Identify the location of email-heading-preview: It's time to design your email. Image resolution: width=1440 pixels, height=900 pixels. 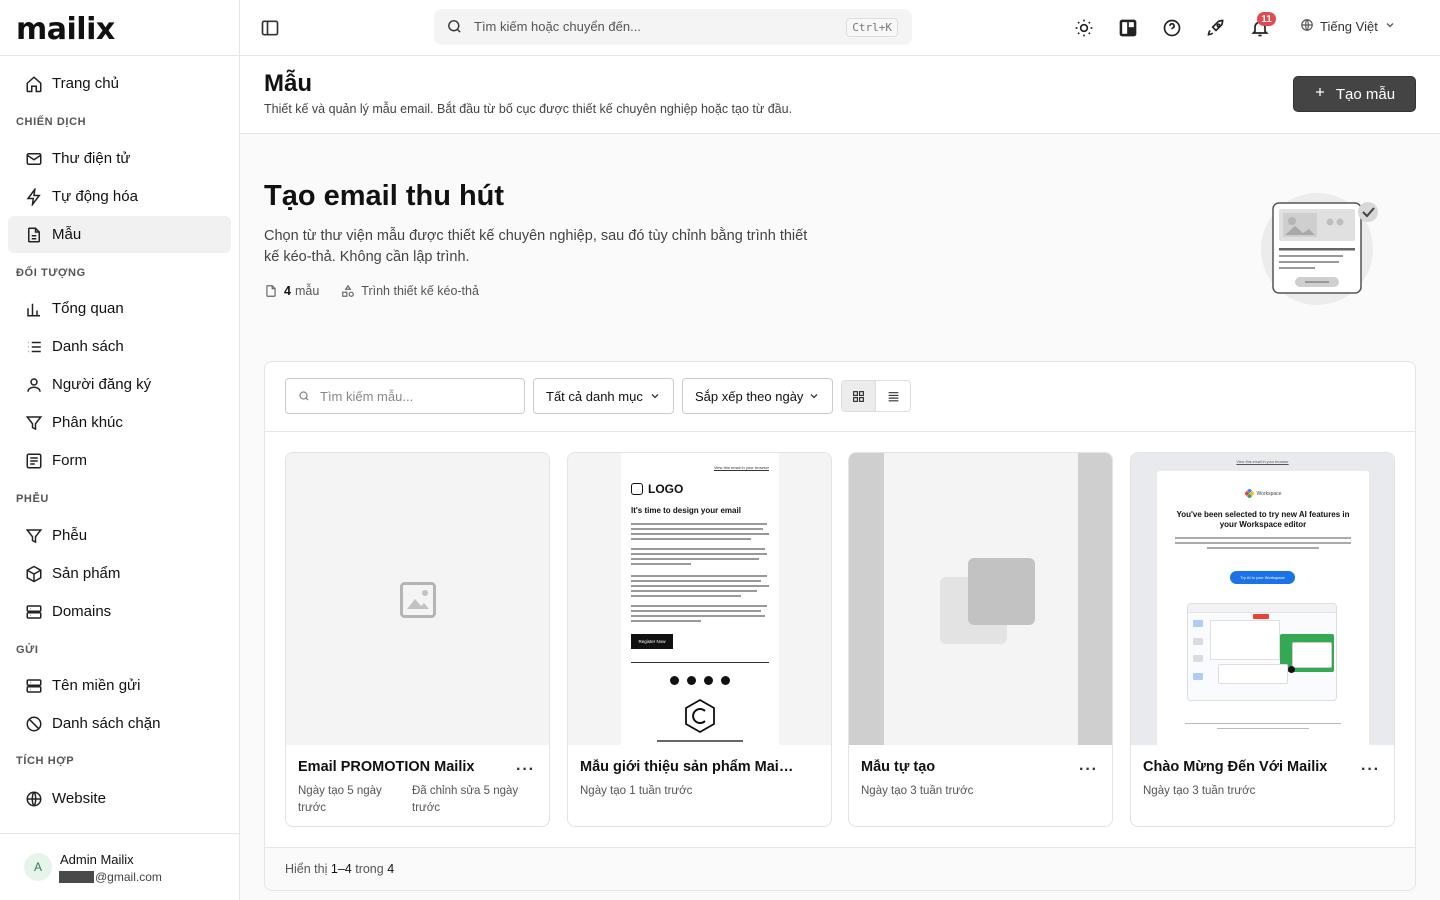
(686, 510).